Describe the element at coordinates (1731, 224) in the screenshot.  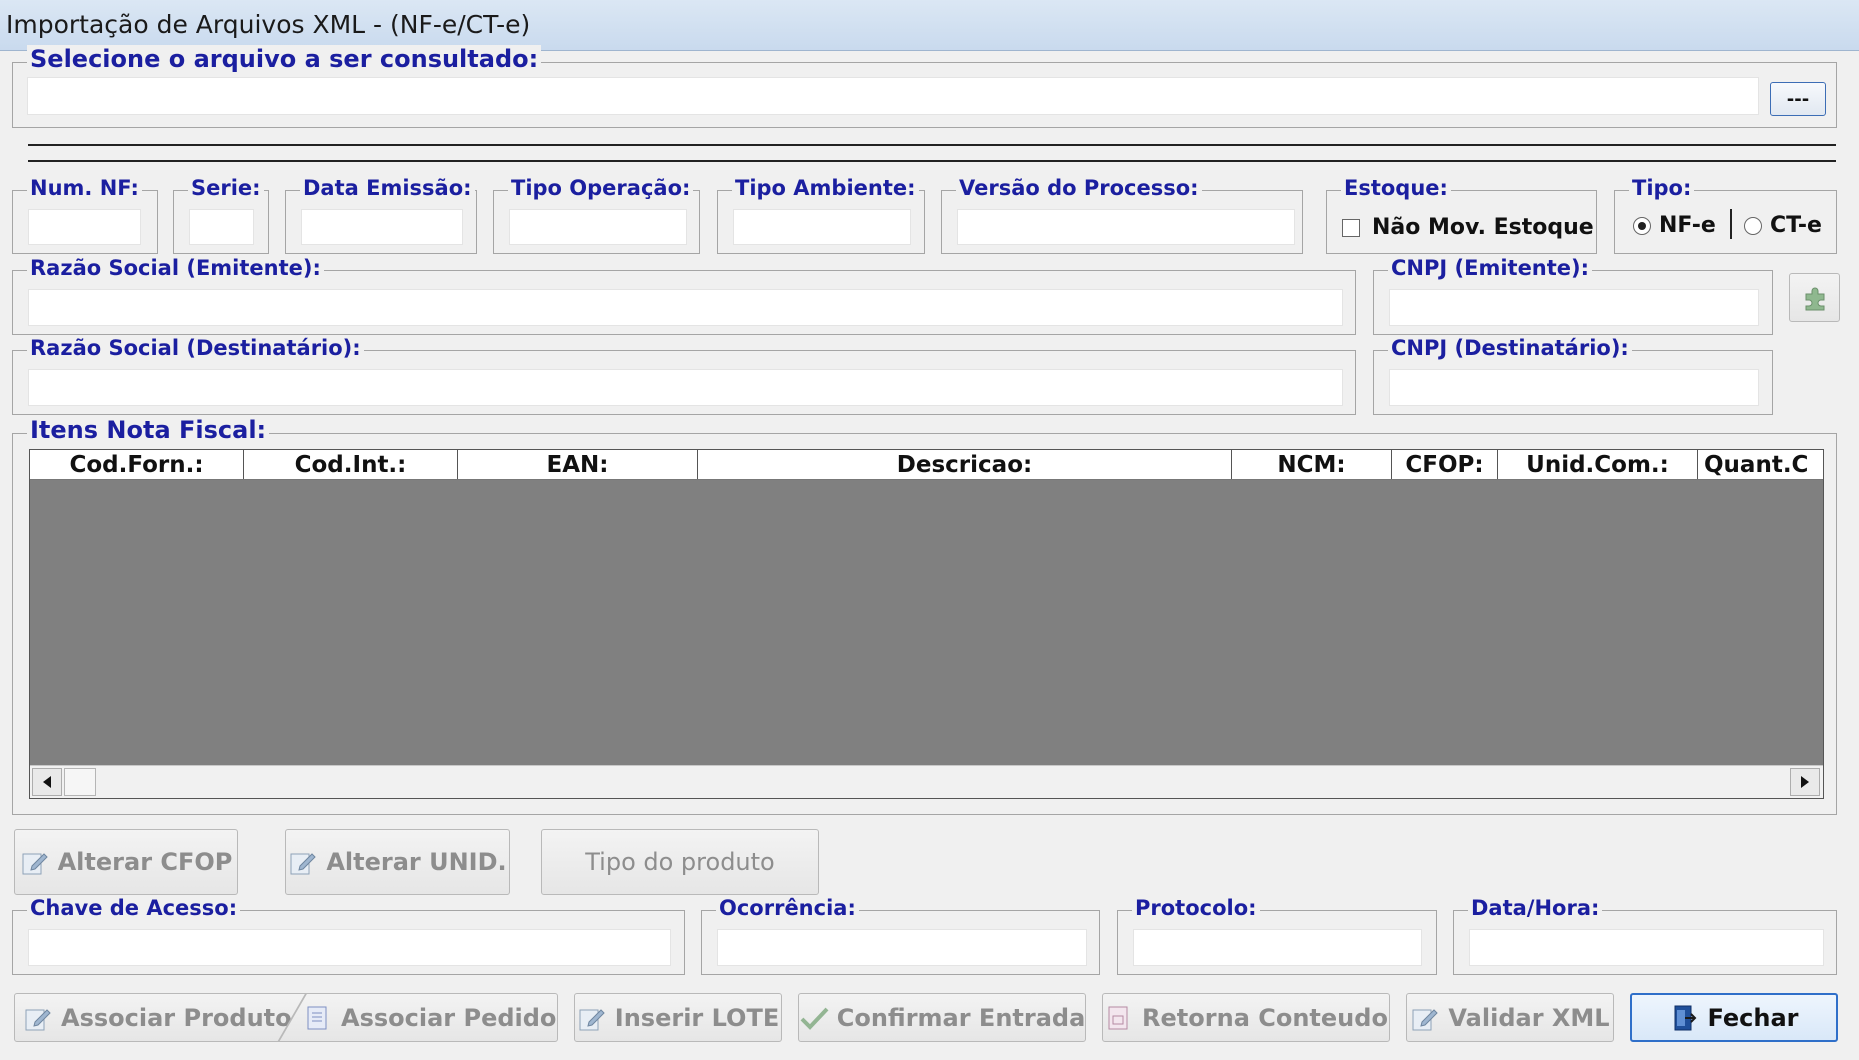
I see `tipo-divider` at that location.